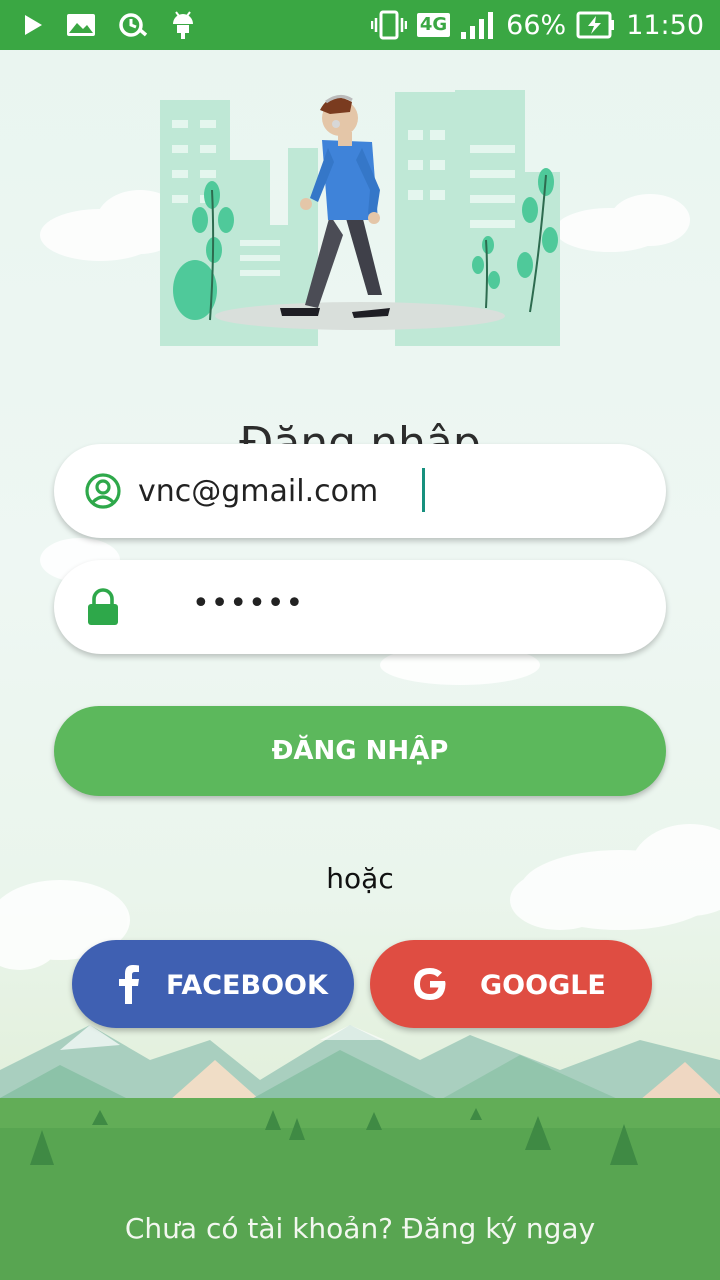 The width and height of the screenshot is (720, 1280). Describe the element at coordinates (433, 25) in the screenshot. I see `network-4g-icon: 4G` at that location.